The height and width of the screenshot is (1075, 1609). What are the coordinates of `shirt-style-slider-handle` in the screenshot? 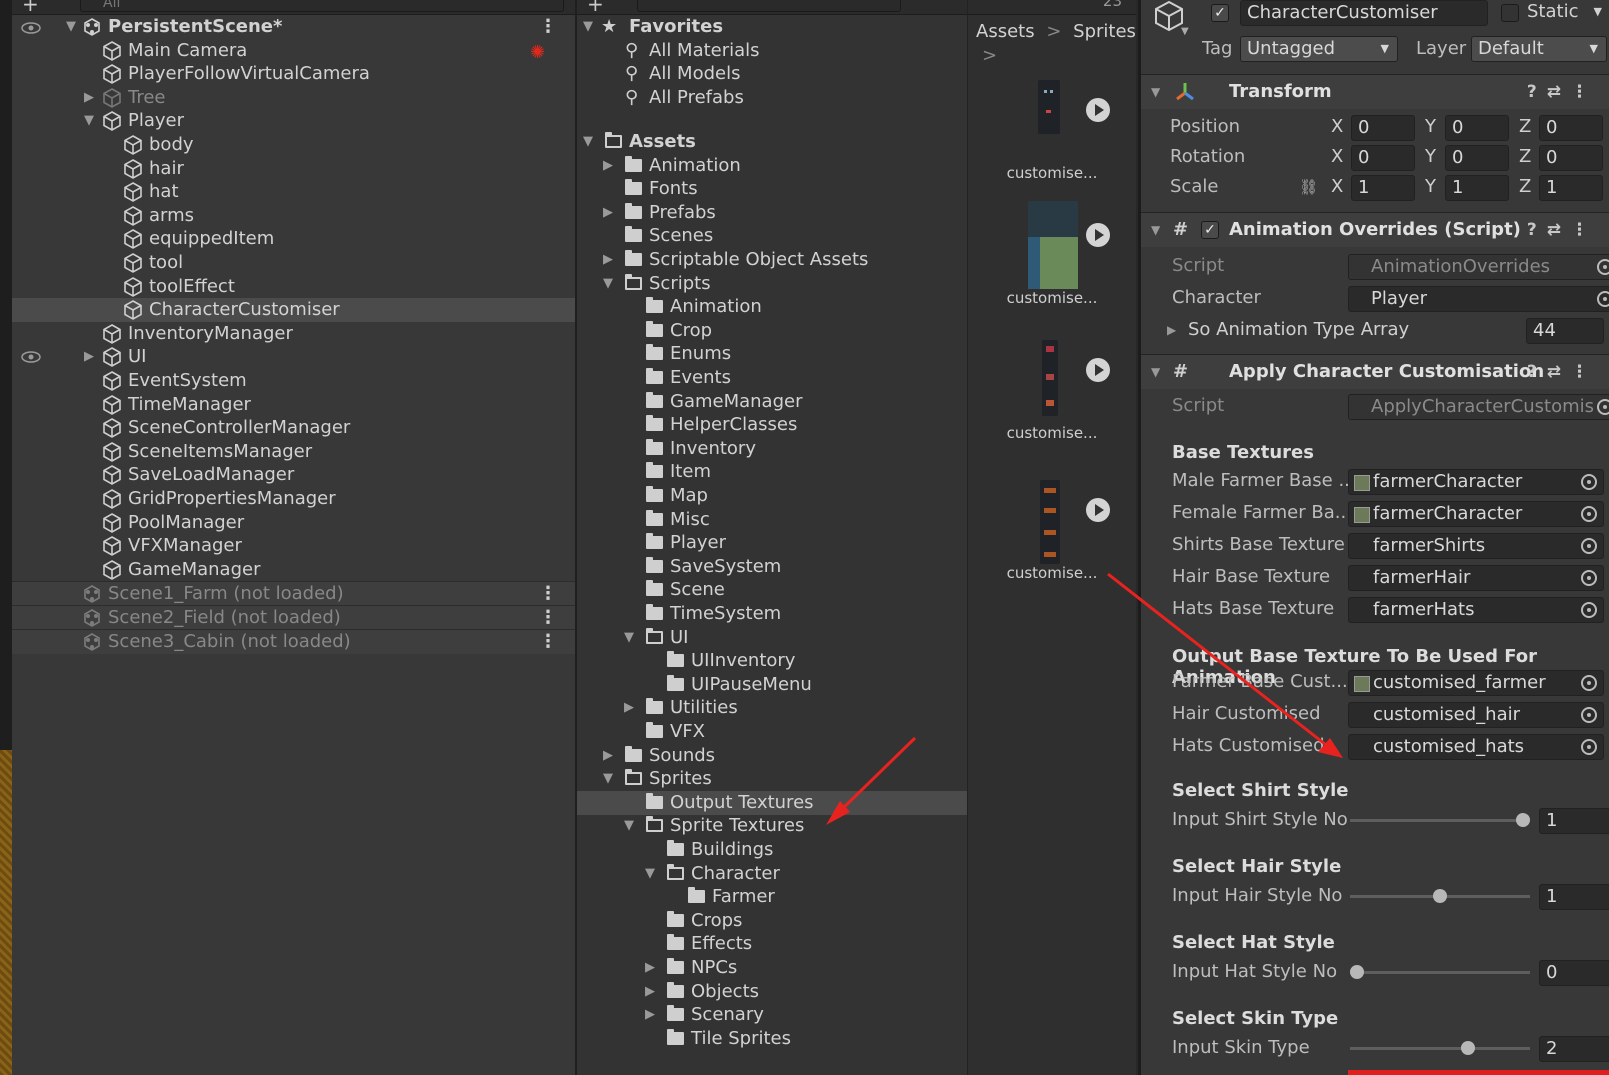 It's located at (1523, 820).